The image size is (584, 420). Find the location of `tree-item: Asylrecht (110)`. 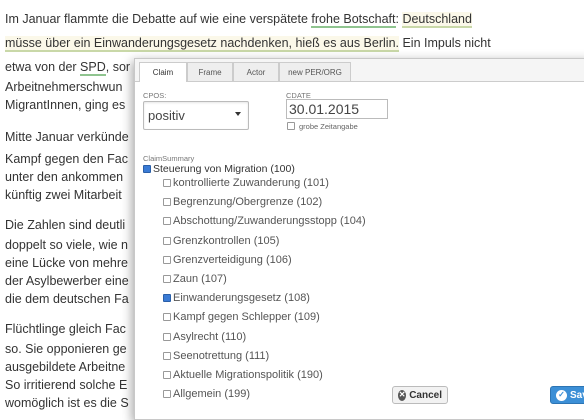

tree-item: Asylrecht (110) is located at coordinates (204, 337).